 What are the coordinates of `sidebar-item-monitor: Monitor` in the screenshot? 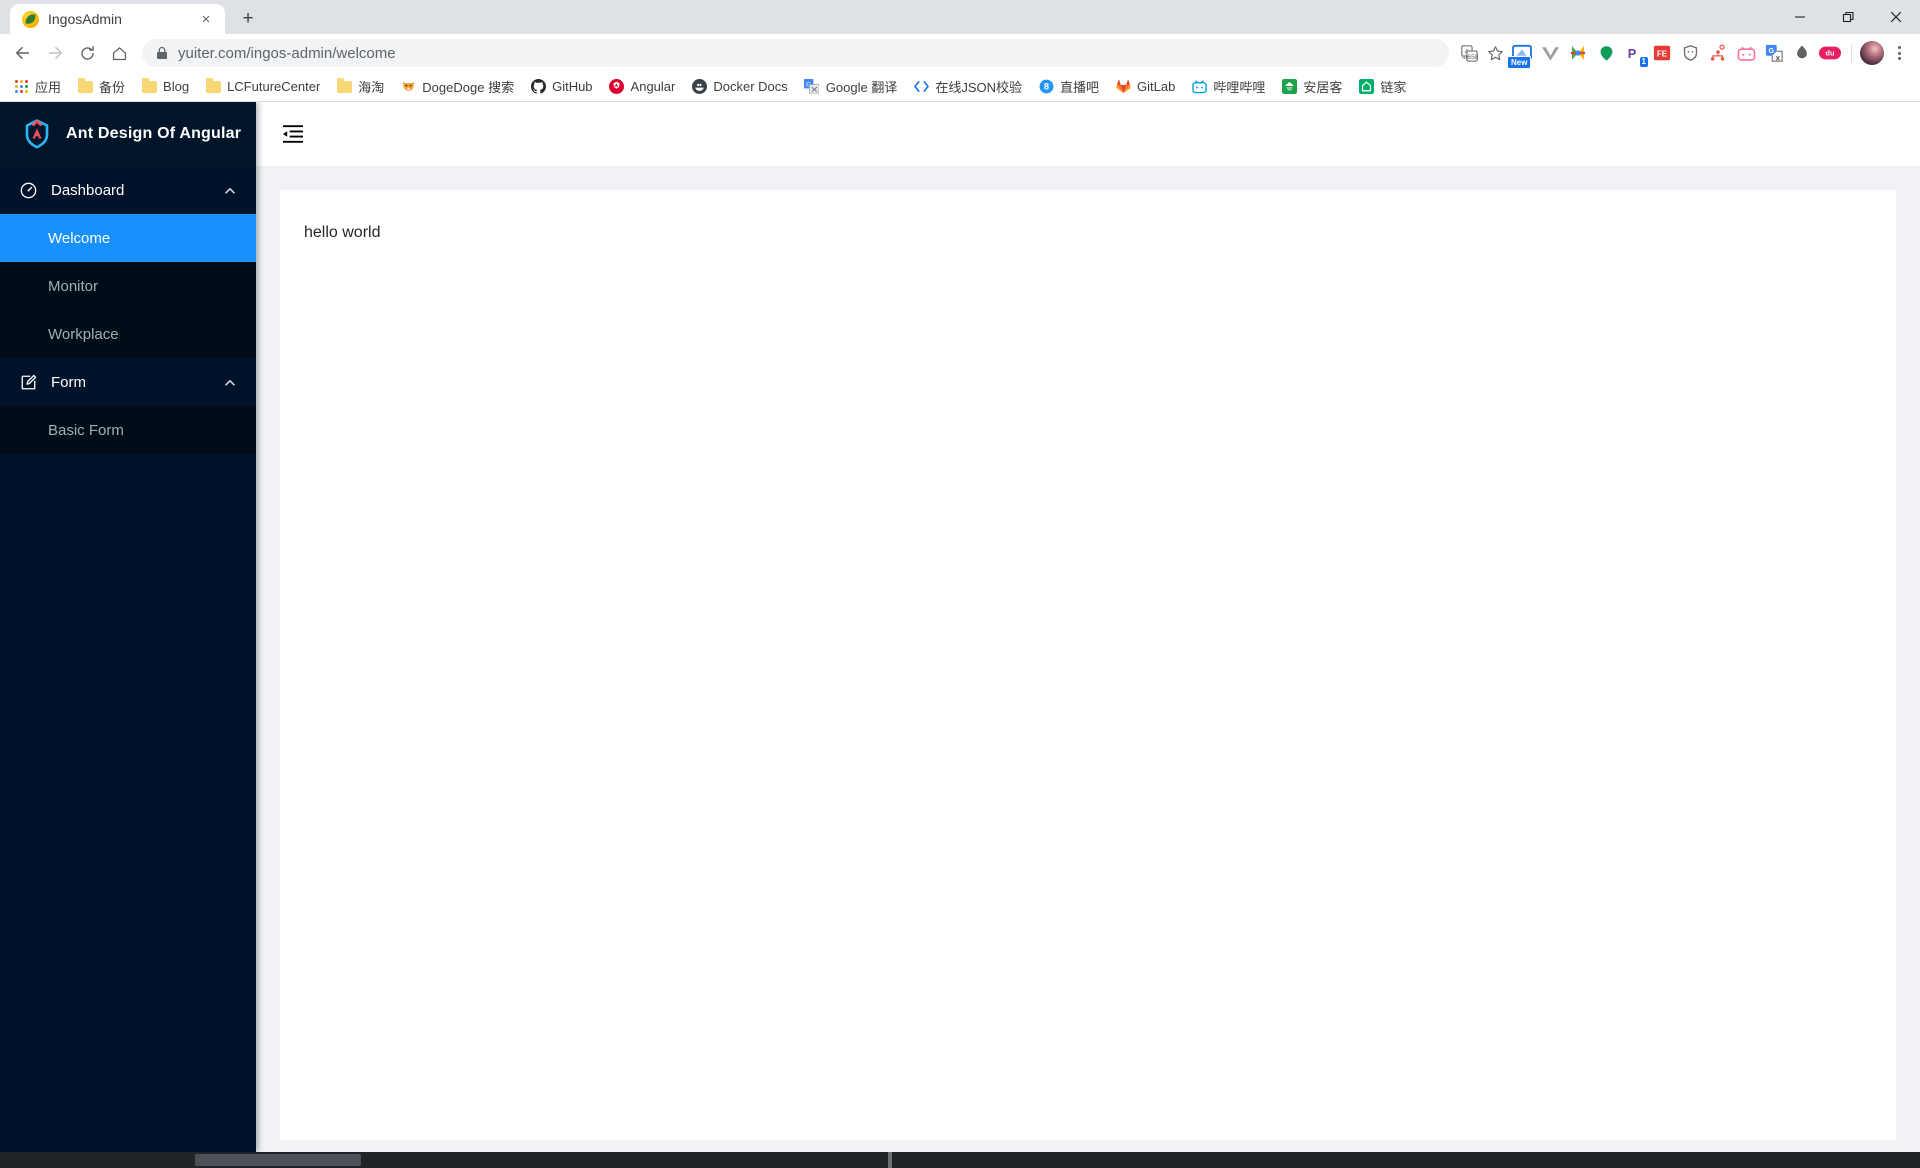 It's located at (128, 286).